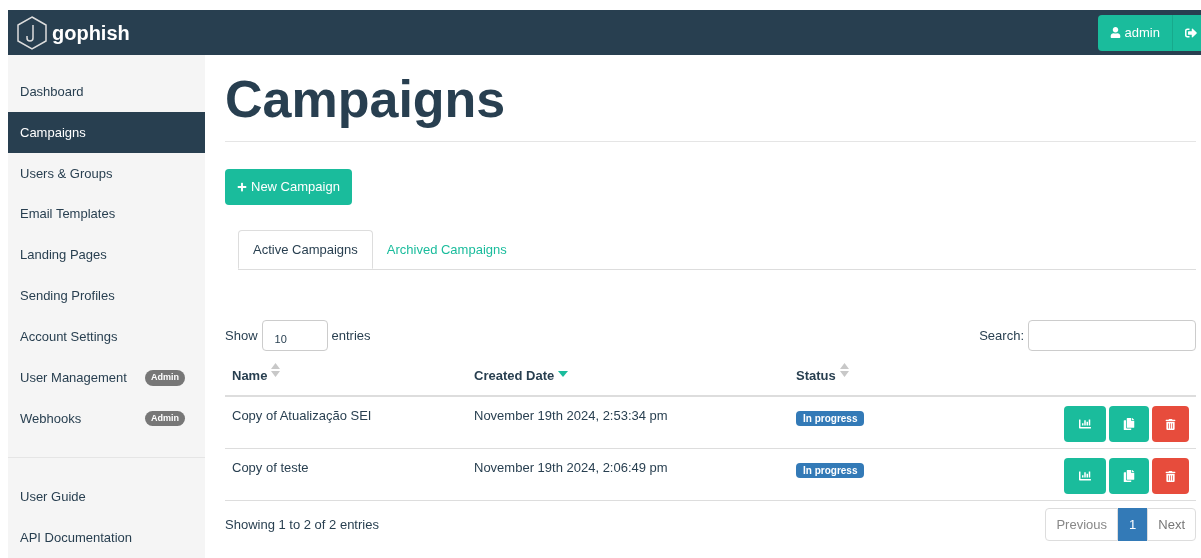 Image resolution: width=1201 pixels, height=558 pixels. What do you see at coordinates (1171, 524) in the screenshot?
I see `pagination-button: Next` at bounding box center [1171, 524].